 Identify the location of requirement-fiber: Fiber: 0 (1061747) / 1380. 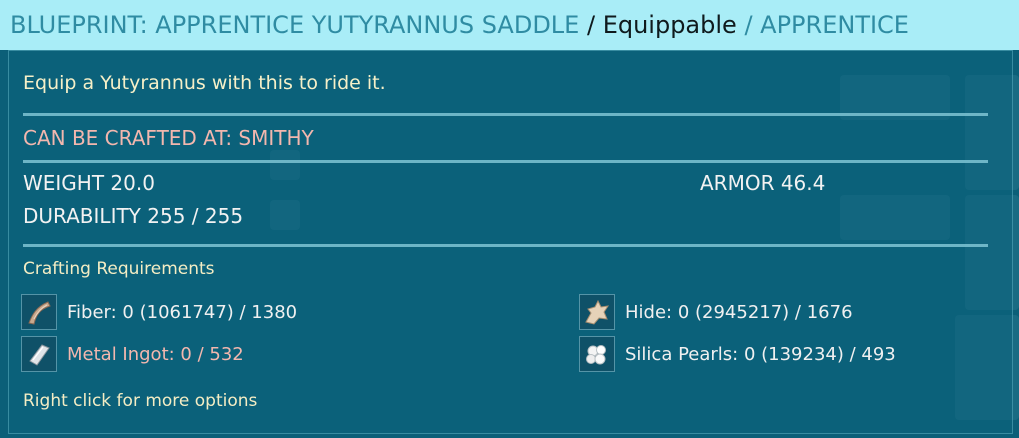
(159, 312).